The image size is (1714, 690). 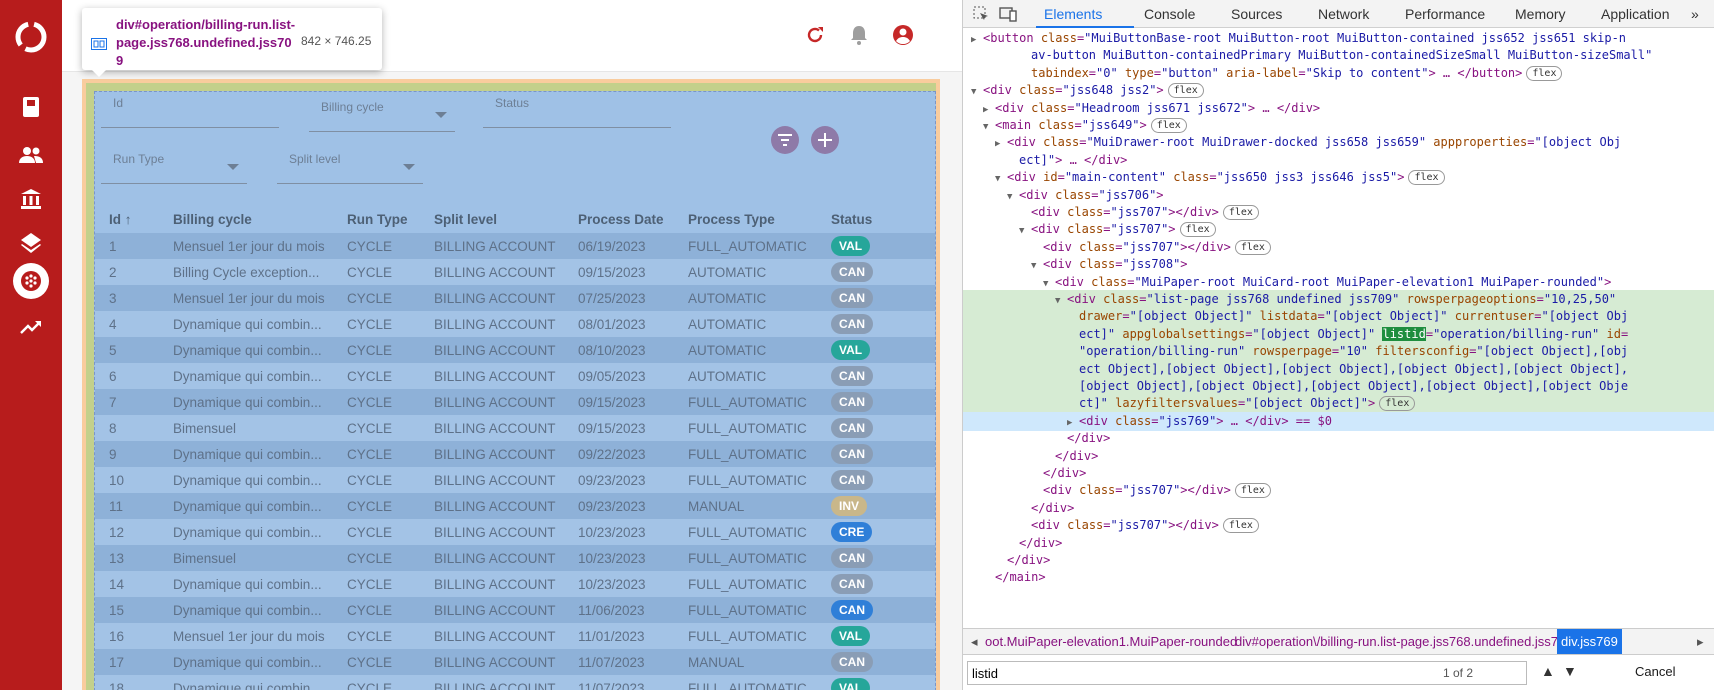 I want to click on bell-icon, so click(x=859, y=35).